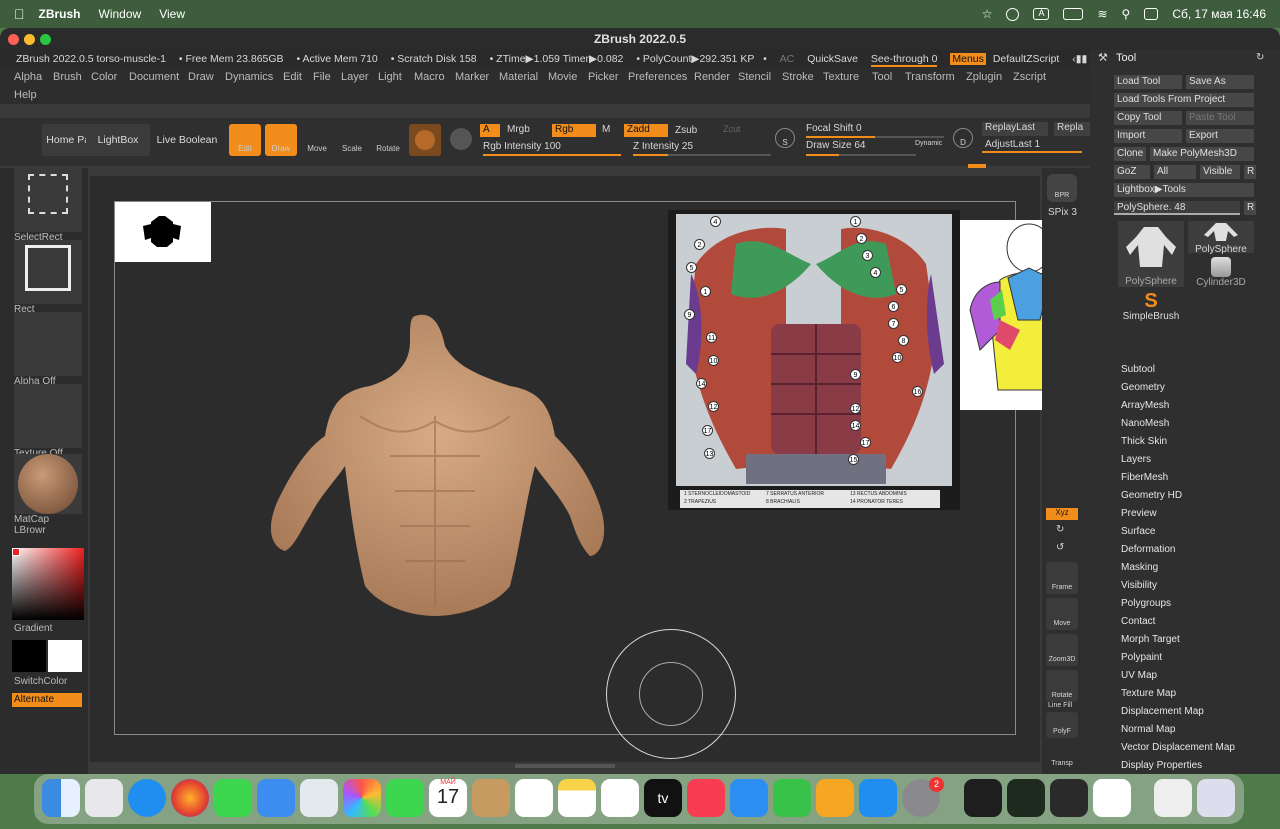 This screenshot has width=1280, height=829. What do you see at coordinates (1151, 14) in the screenshot?
I see `control-center-icon` at bounding box center [1151, 14].